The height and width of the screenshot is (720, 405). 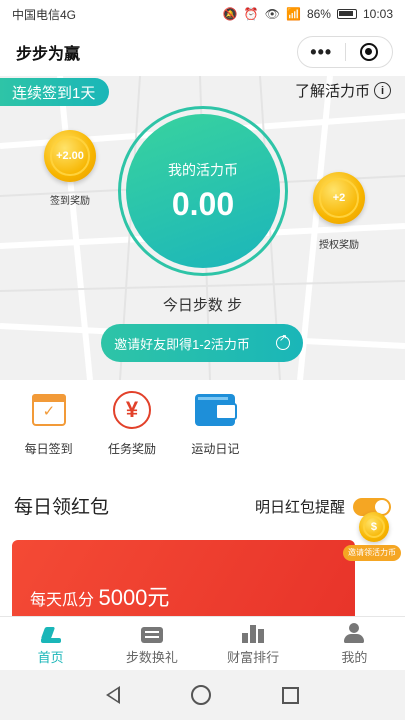 What do you see at coordinates (282, 341) in the screenshot?
I see `share-icon` at bounding box center [282, 341].